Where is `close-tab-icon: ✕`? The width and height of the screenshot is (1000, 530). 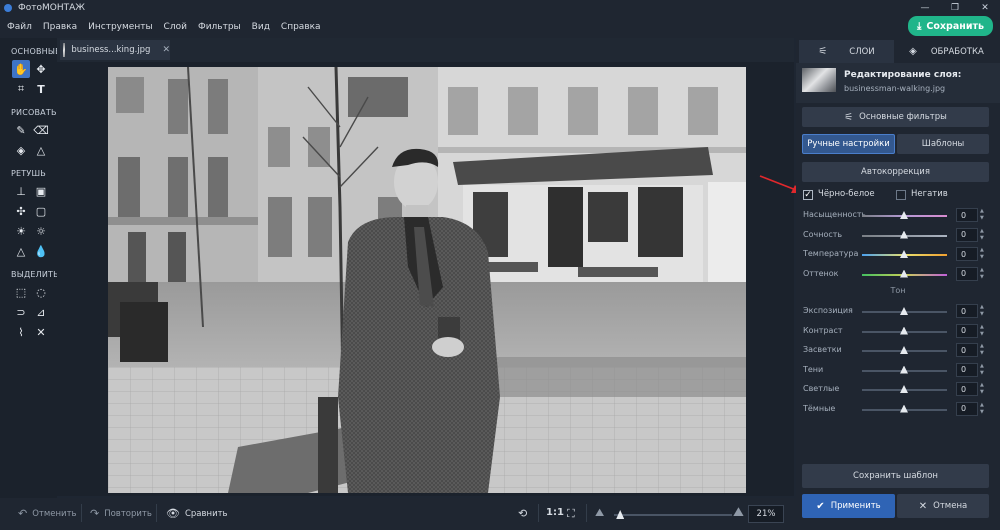
close-tab-icon: ✕ is located at coordinates (166, 50).